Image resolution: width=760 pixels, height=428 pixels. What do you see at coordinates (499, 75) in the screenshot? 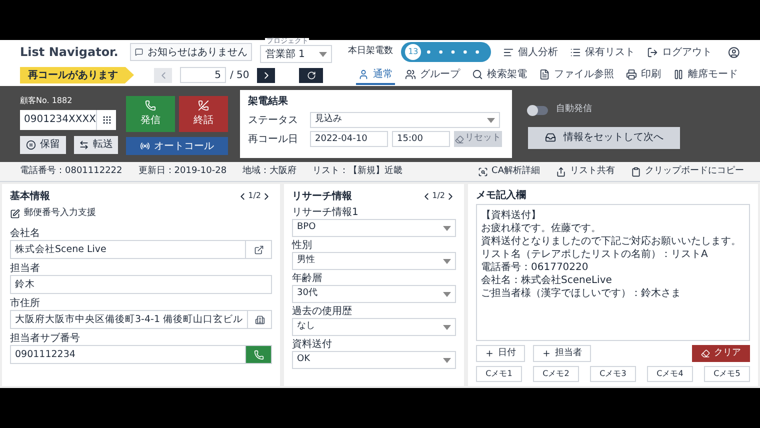
I see `mode-tab: 検索架電` at bounding box center [499, 75].